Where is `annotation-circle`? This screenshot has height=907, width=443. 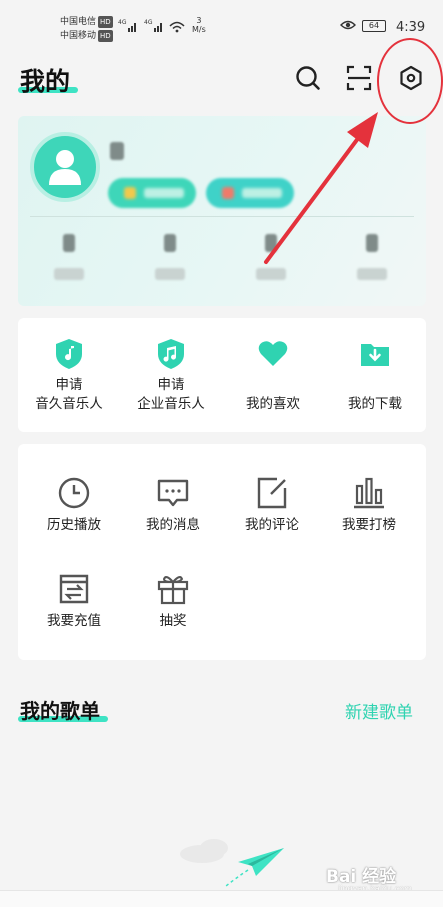 annotation-circle is located at coordinates (410, 81).